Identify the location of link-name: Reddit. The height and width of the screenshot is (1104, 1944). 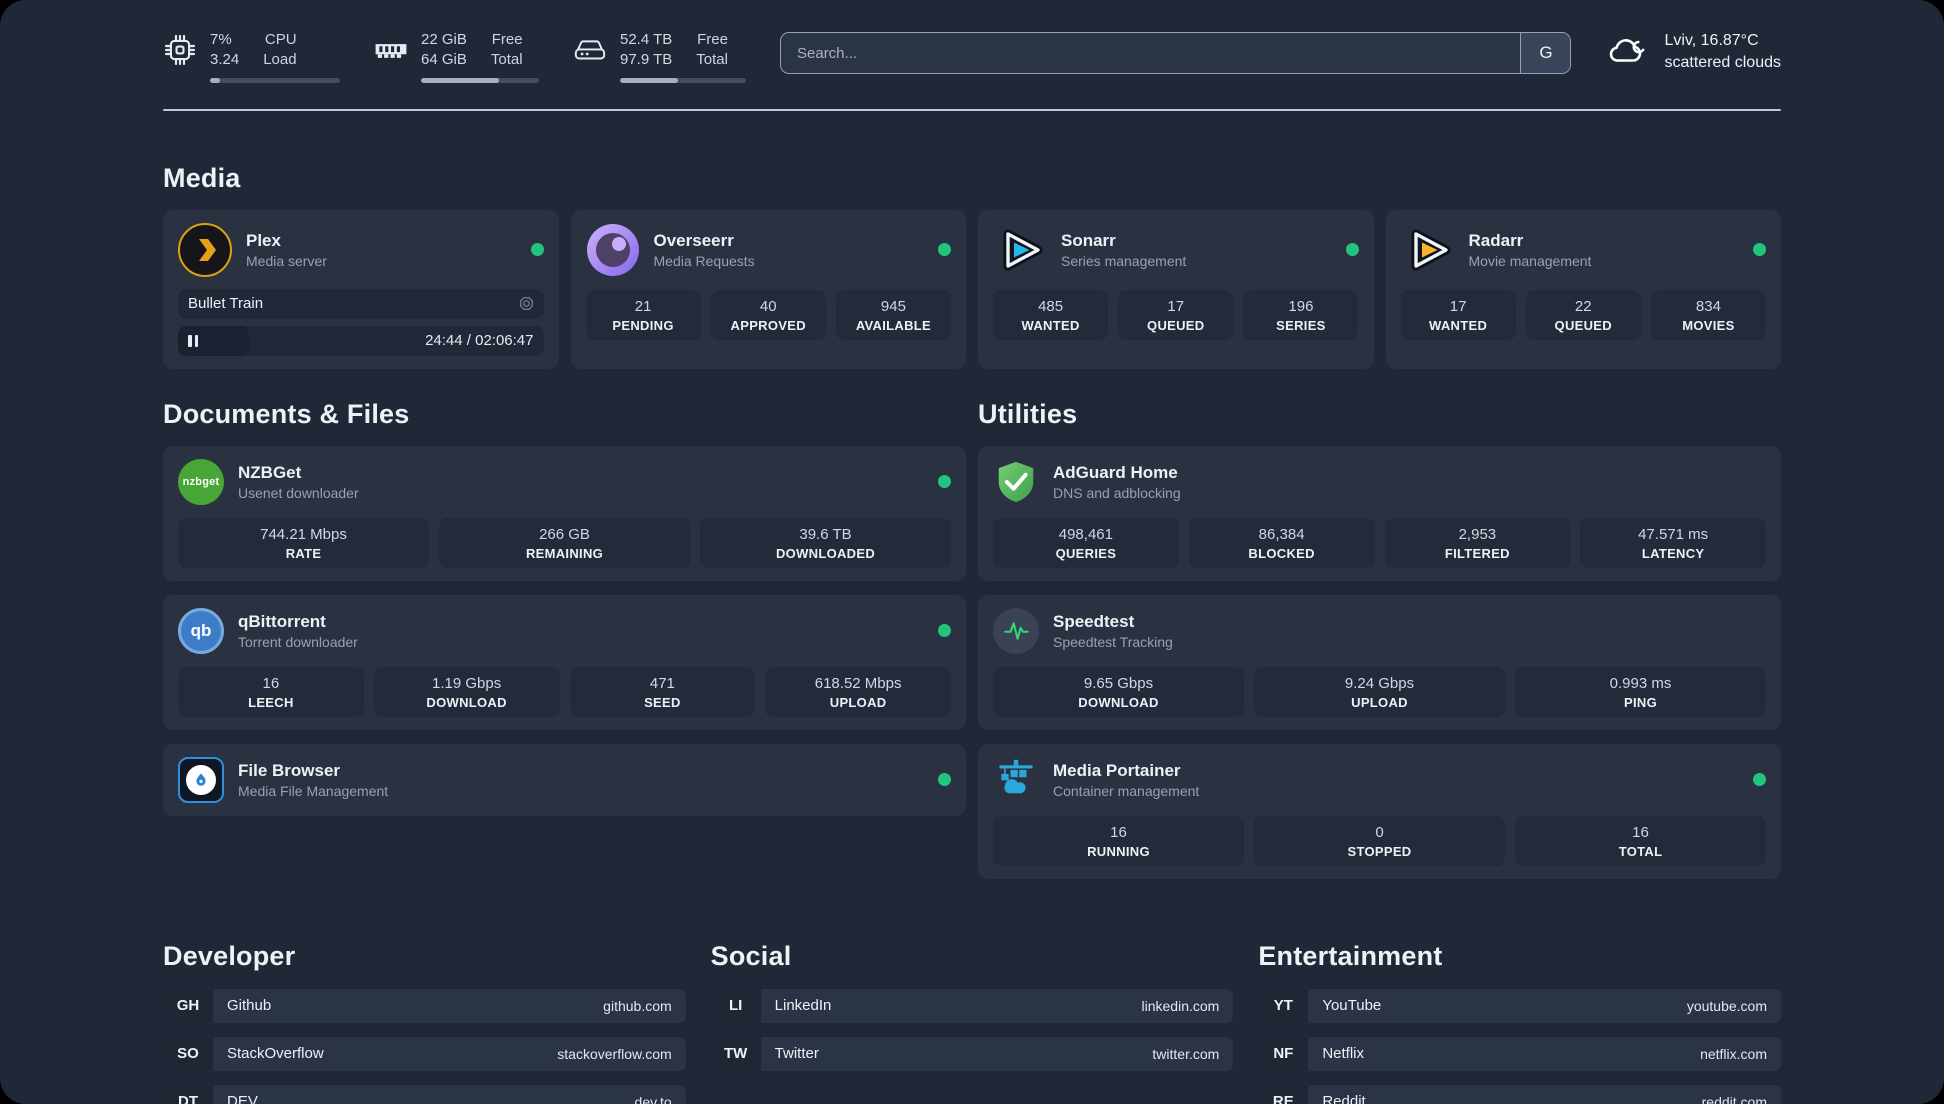
(1344, 1098).